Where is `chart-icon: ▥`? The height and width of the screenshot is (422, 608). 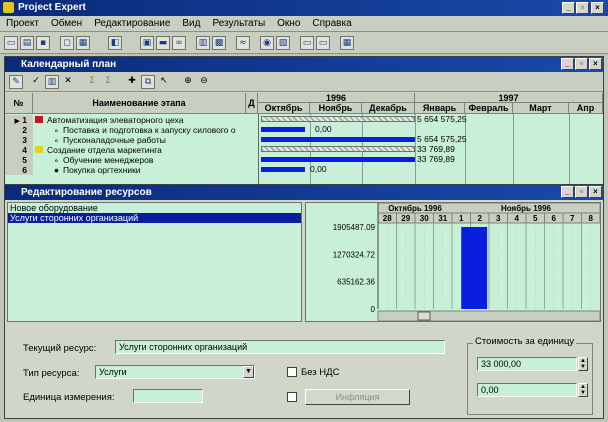
chart-icon: ▥ is located at coordinates (203, 43).